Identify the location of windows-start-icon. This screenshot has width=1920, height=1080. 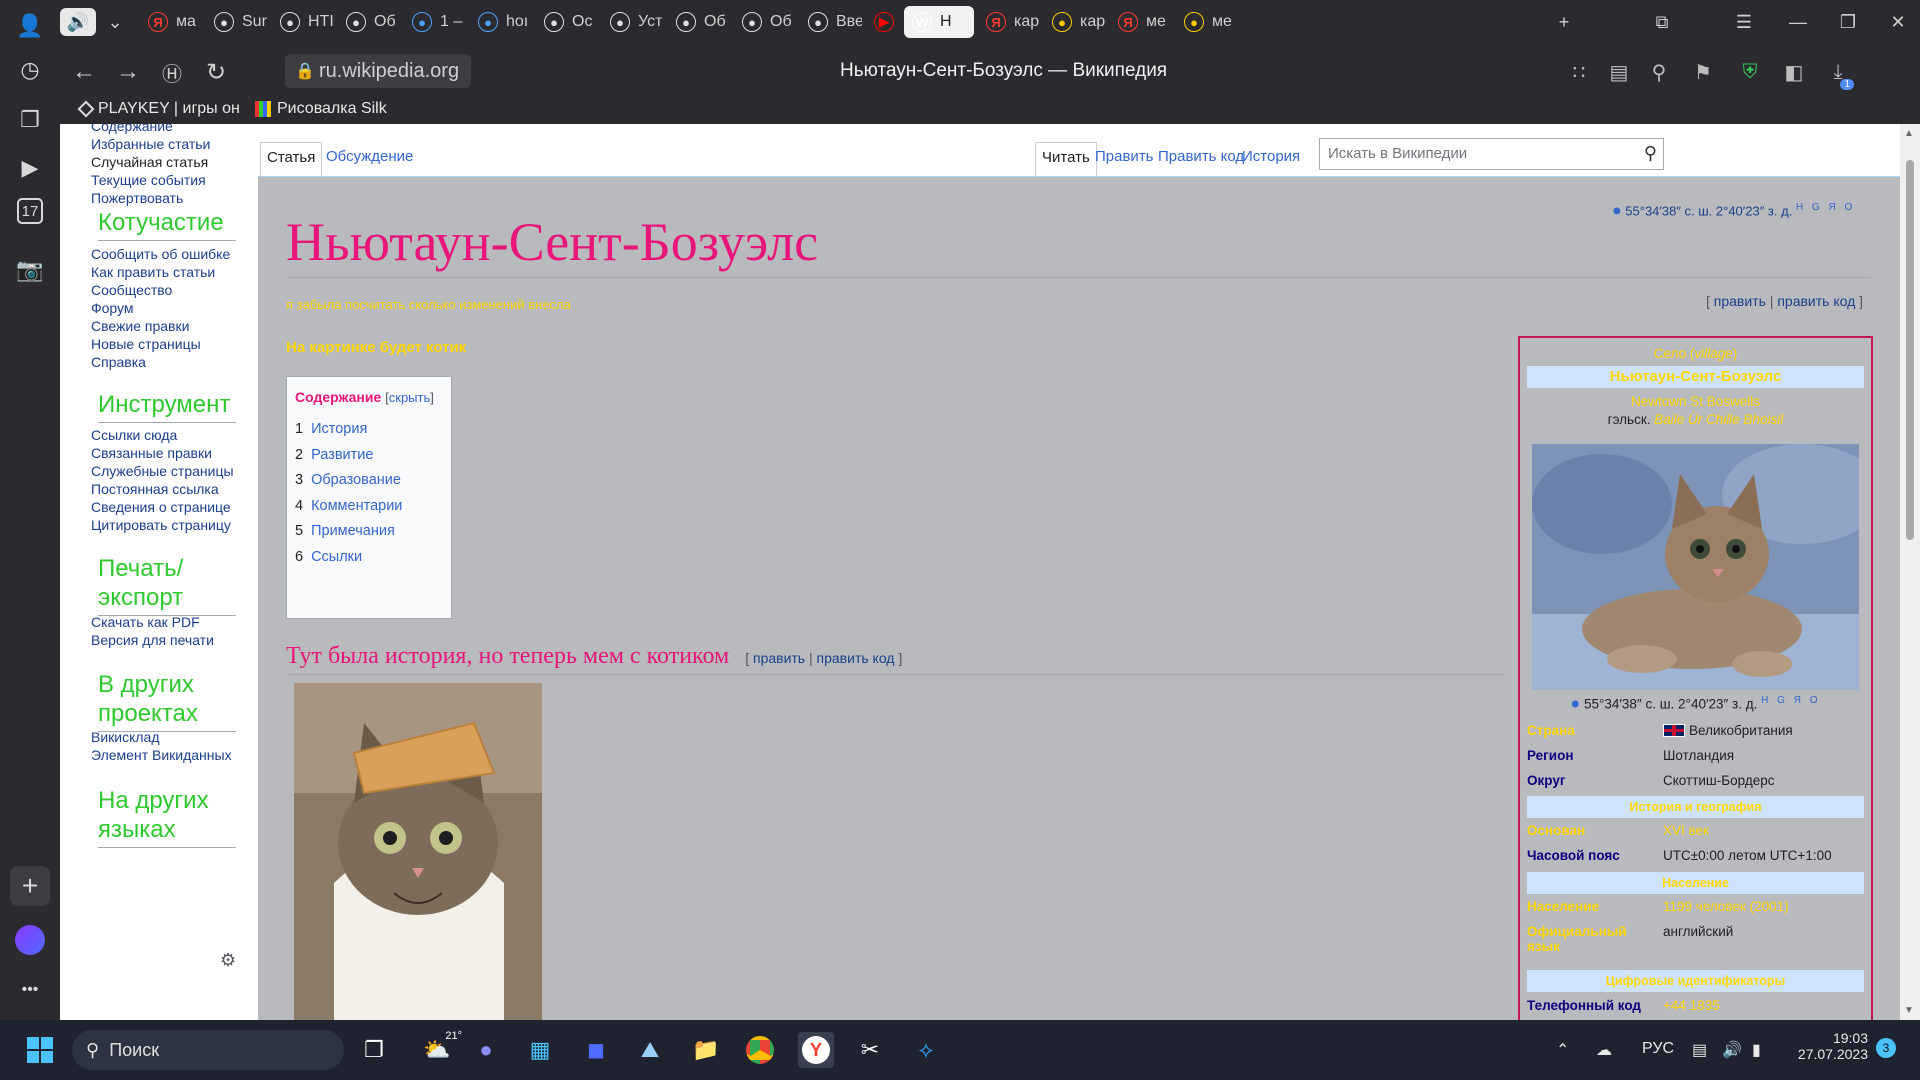
(40, 1050).